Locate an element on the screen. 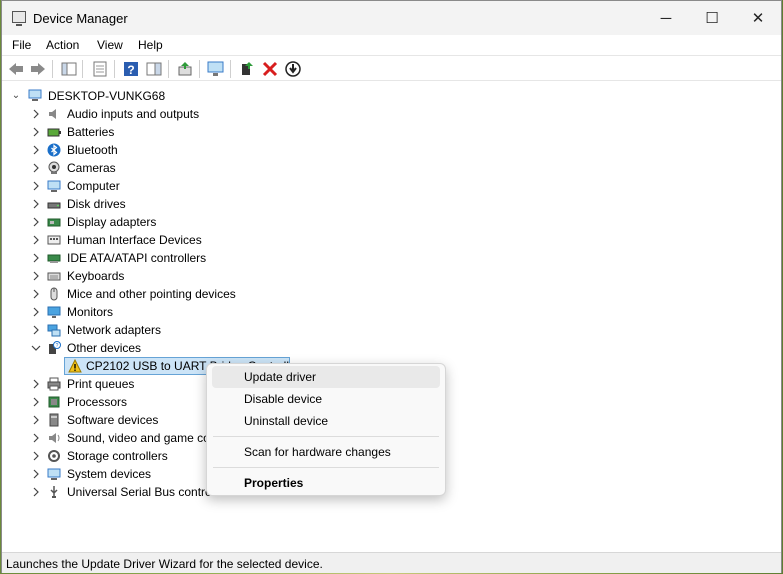 The width and height of the screenshot is (783, 574). ctx-uninstall-device: Uninstall device is located at coordinates (326, 421).